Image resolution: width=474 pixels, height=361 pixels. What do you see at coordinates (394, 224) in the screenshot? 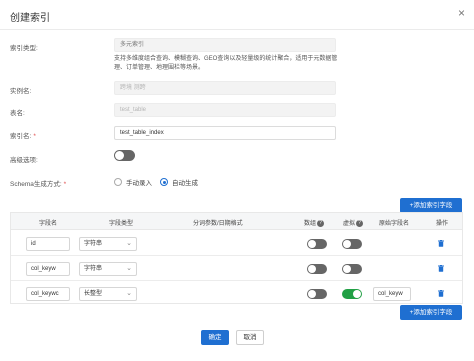
I see `th-source-field: 原始字段名` at bounding box center [394, 224].